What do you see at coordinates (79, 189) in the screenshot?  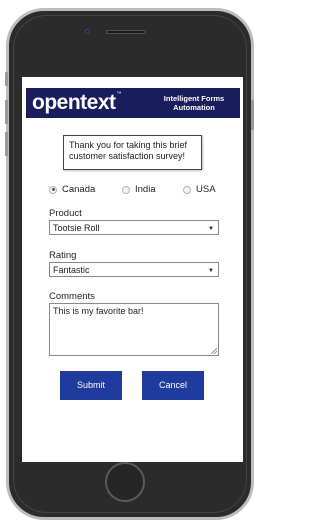 I see `radio-label-canada: Canada` at bounding box center [79, 189].